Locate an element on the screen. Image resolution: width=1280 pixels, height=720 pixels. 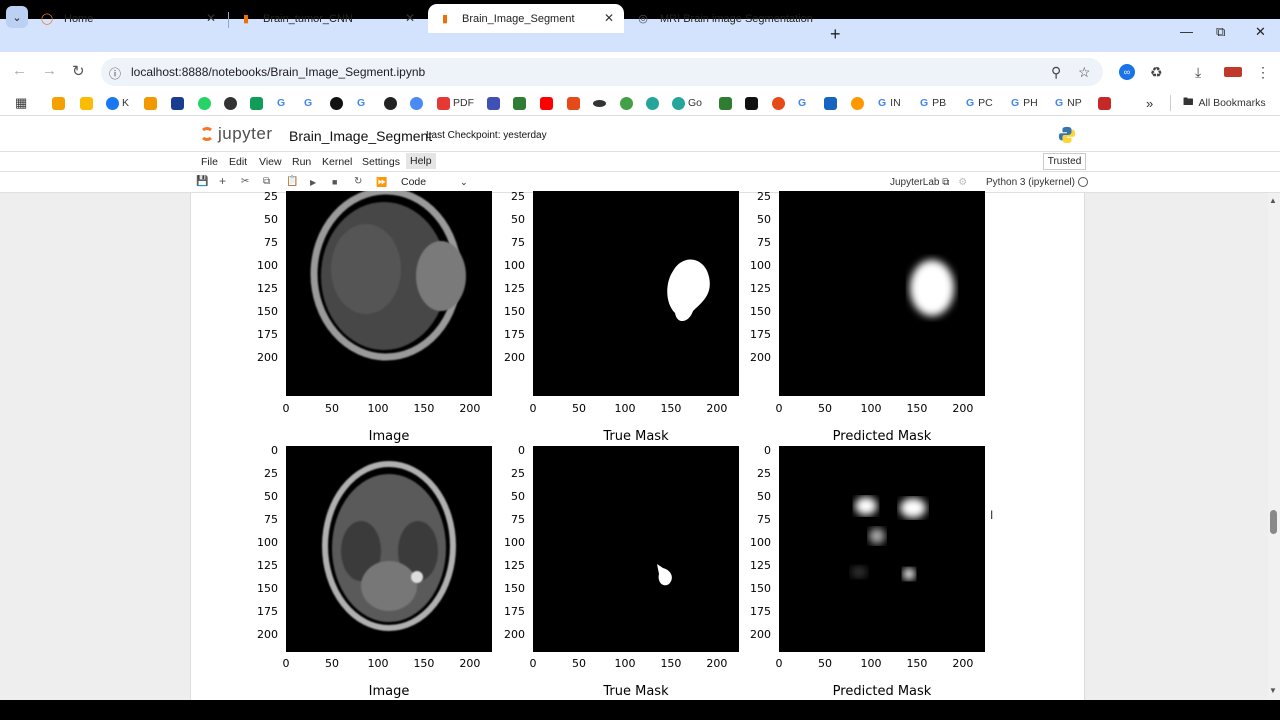
tab-brain-tumor-cnn: ▮ Brain_tumor_CNN ✕ is located at coordinates (327, 18).